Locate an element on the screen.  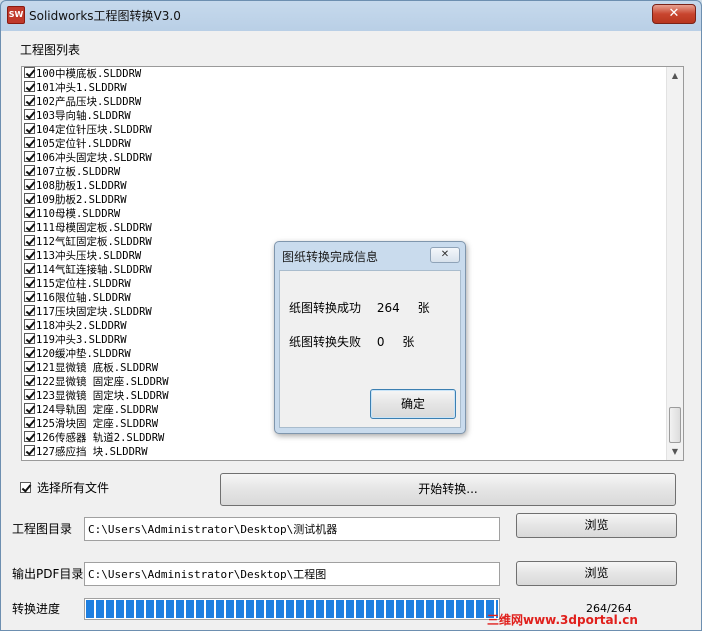
list-item: 106冲头固定块.SLDDRW is located at coordinates (344, 158).